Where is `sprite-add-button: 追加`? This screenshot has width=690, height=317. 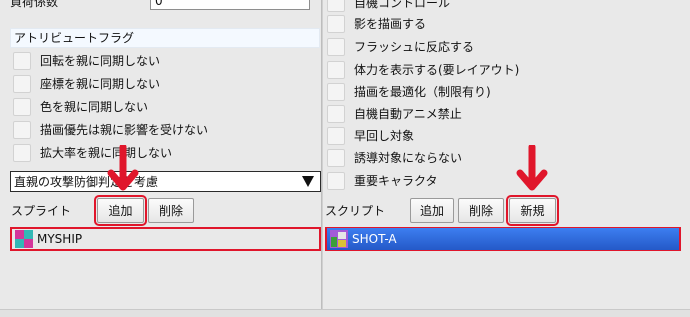
sprite-add-button: 追加 is located at coordinates (120, 210).